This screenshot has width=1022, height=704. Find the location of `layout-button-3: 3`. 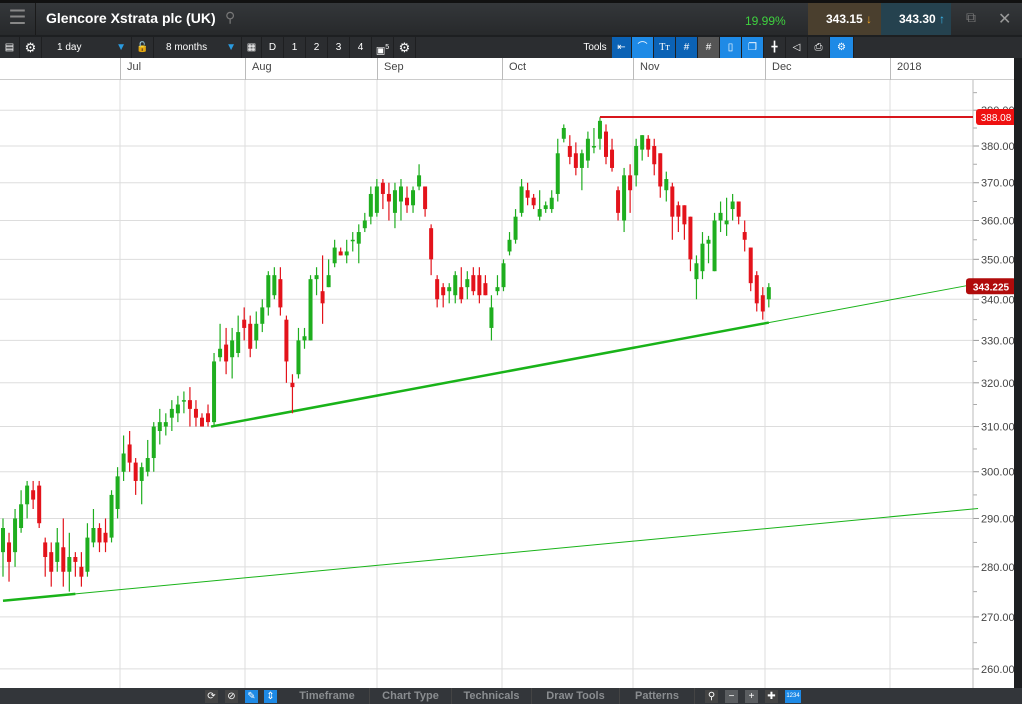

layout-button-3: 3 is located at coordinates (339, 47).